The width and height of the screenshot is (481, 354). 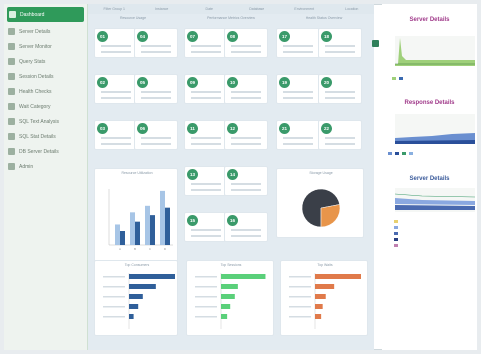 What do you see at coordinates (162, 9) in the screenshot?
I see `filter-1: Instance` at bounding box center [162, 9].